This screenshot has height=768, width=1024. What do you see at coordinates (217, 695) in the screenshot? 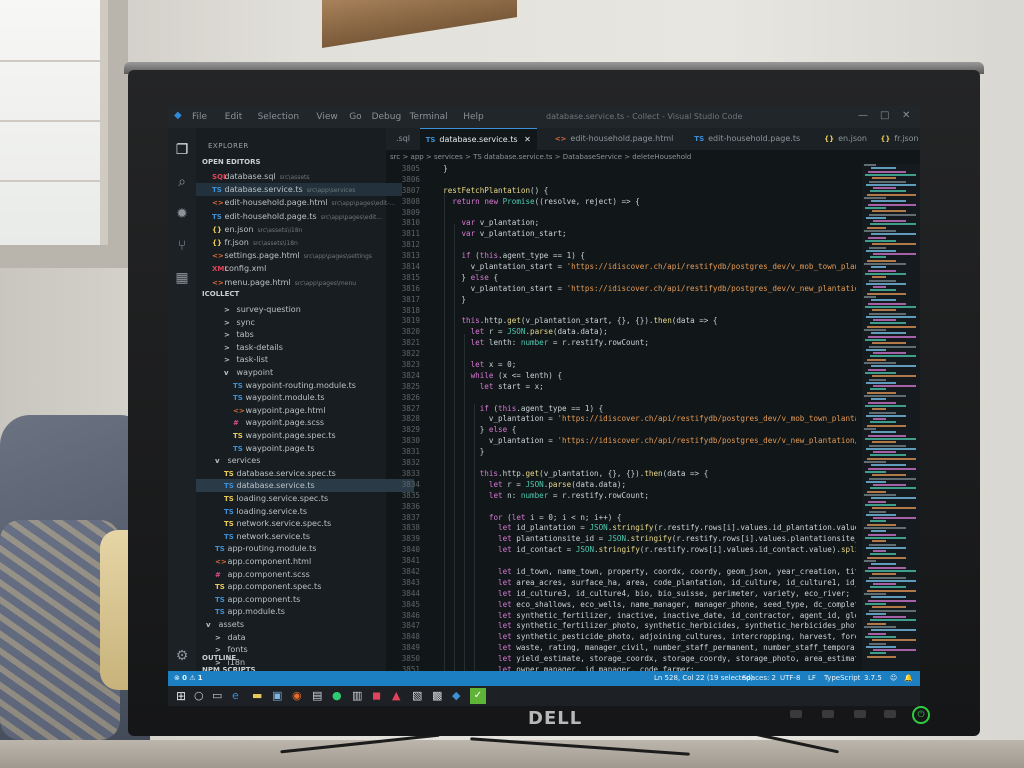
I see `task-view-icon: ▭` at bounding box center [217, 695].